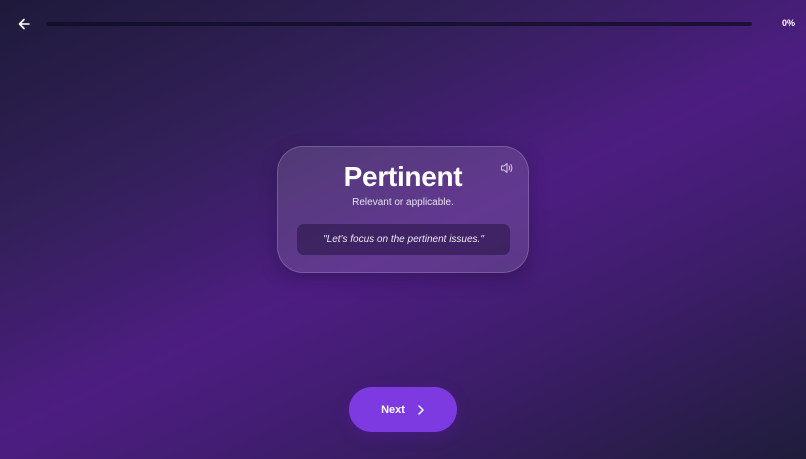  Describe the element at coordinates (403, 202) in the screenshot. I see `word-definition: Relevant or applicable.` at that location.